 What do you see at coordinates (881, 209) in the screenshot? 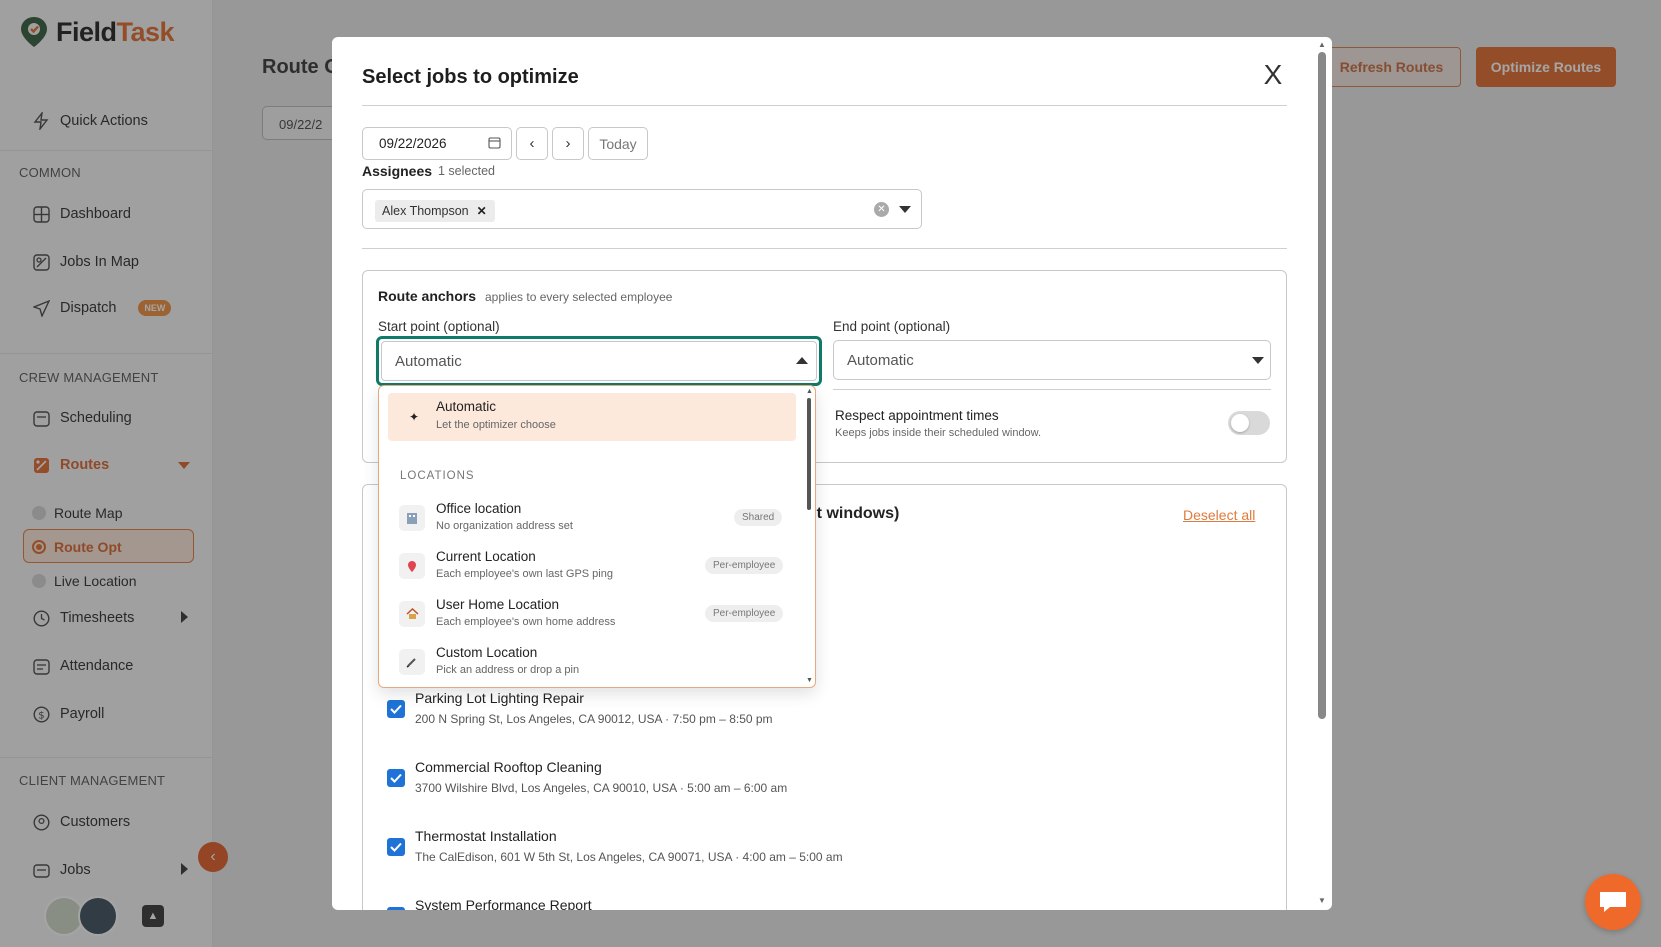
I see `clear-icon: ✕` at bounding box center [881, 209].